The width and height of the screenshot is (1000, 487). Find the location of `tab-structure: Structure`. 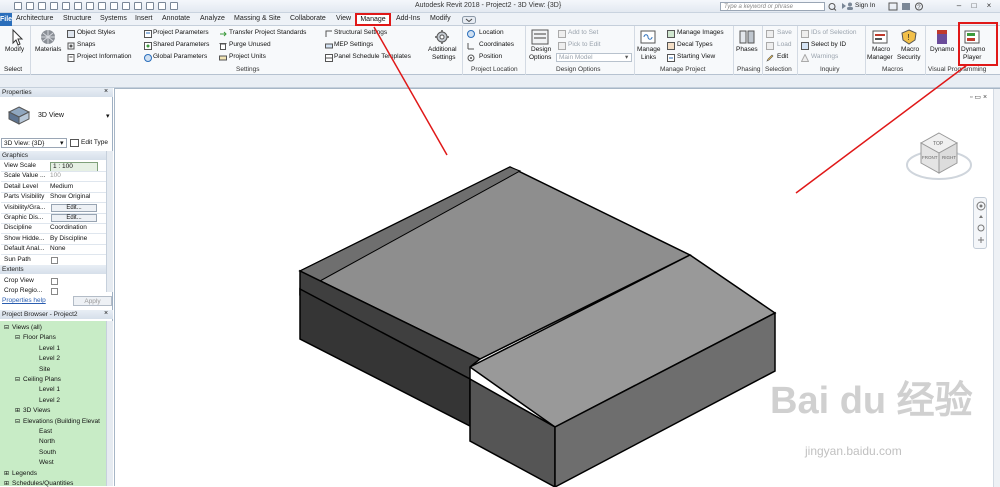

tab-structure: Structure is located at coordinates (77, 18).